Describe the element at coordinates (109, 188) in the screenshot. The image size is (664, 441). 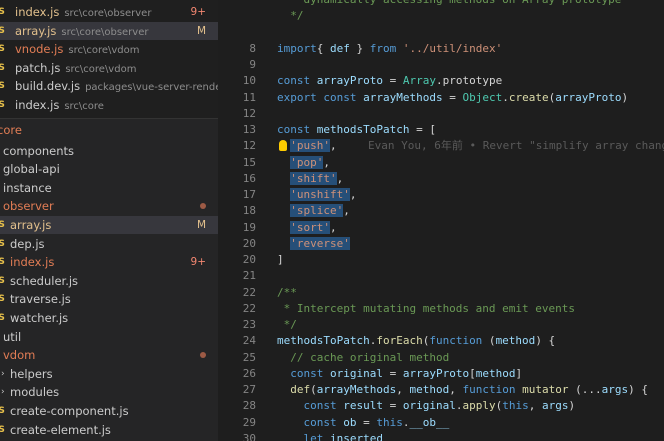
I see `tree-folder: instance` at that location.